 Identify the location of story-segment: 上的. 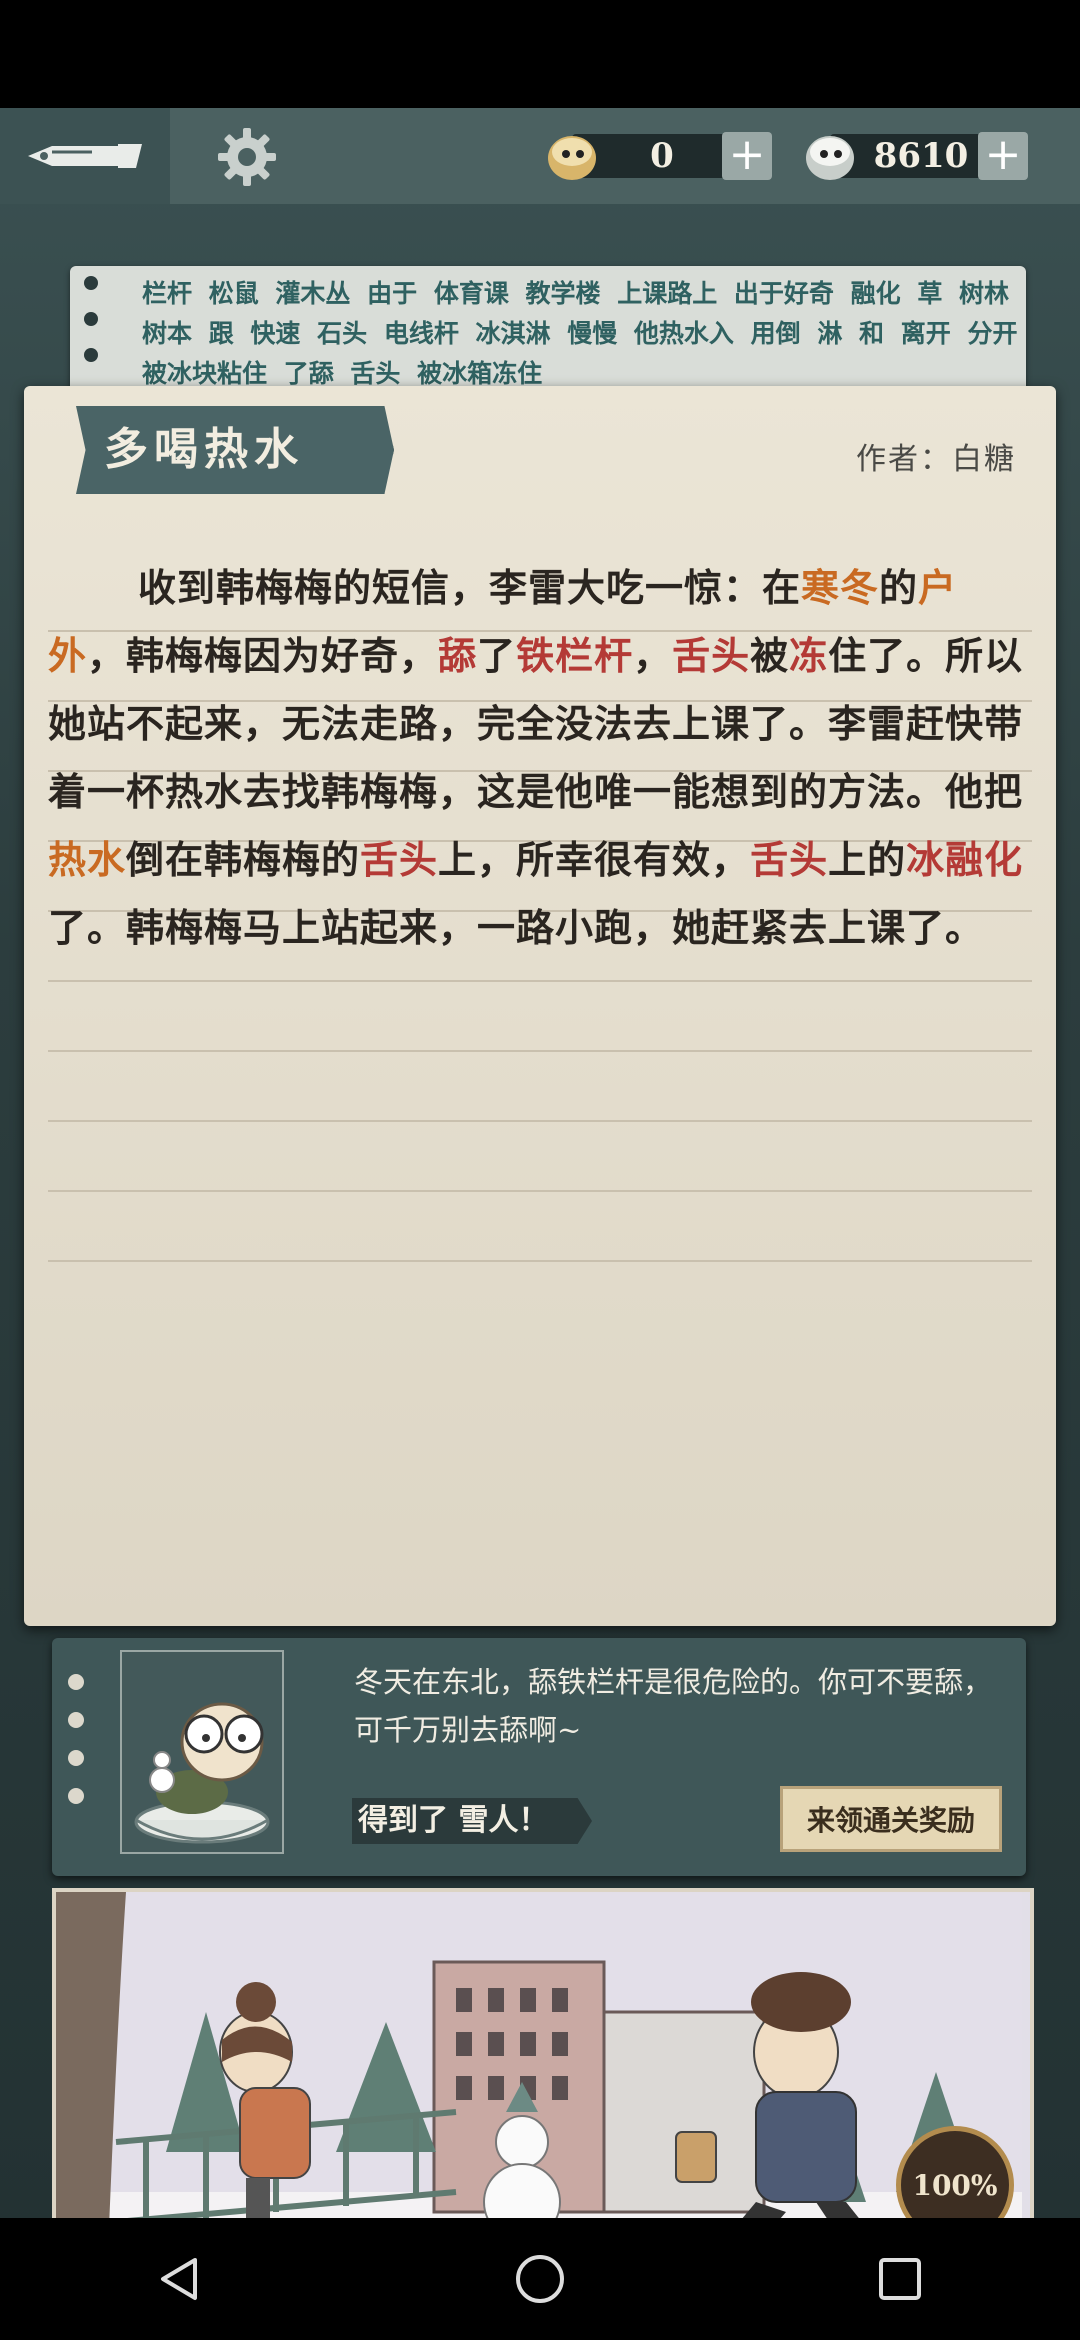
(867, 859).